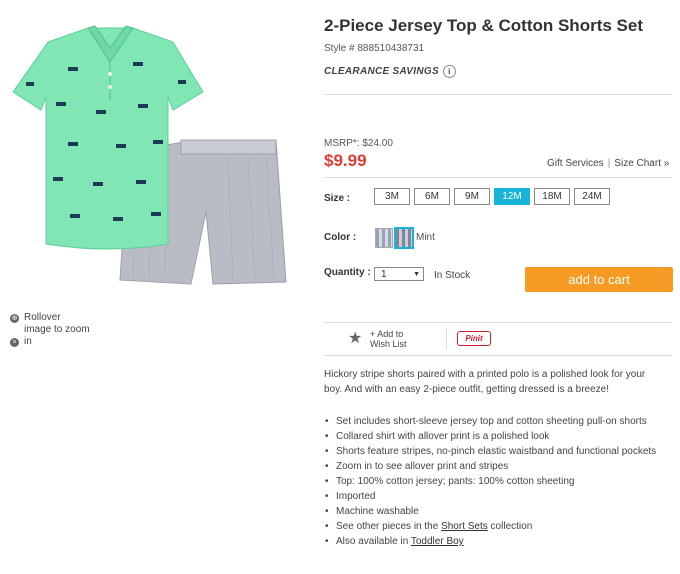 The height and width of the screenshot is (574, 680). I want to click on size-label: Size :, so click(337, 198).